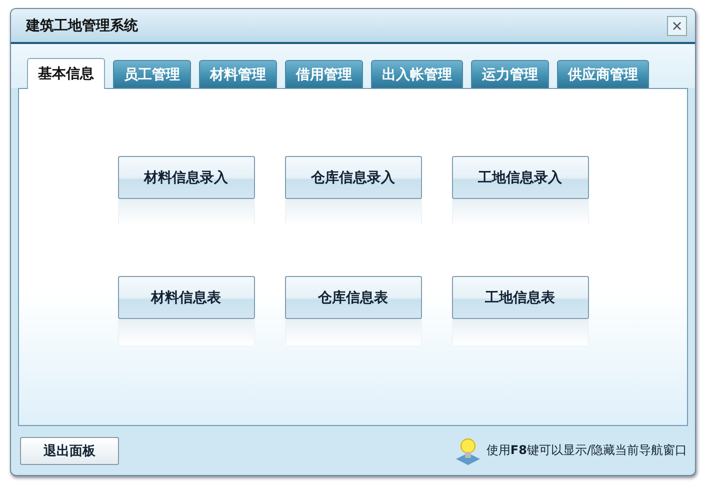 The height and width of the screenshot is (484, 706). I want to click on menu-button: 材料信息录入, so click(186, 177).